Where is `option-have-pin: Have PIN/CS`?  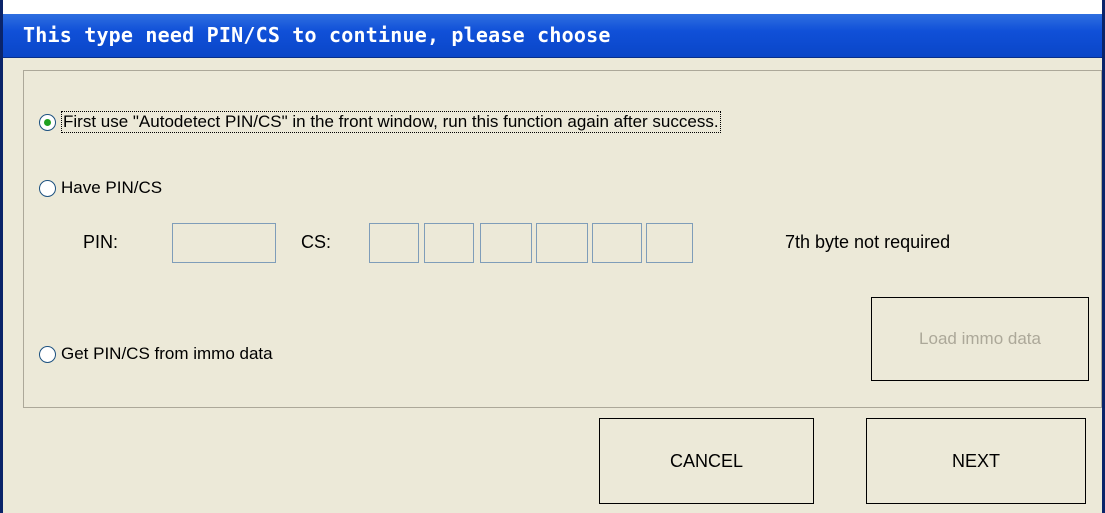
option-have-pin: Have PIN/CS is located at coordinates (100, 188).